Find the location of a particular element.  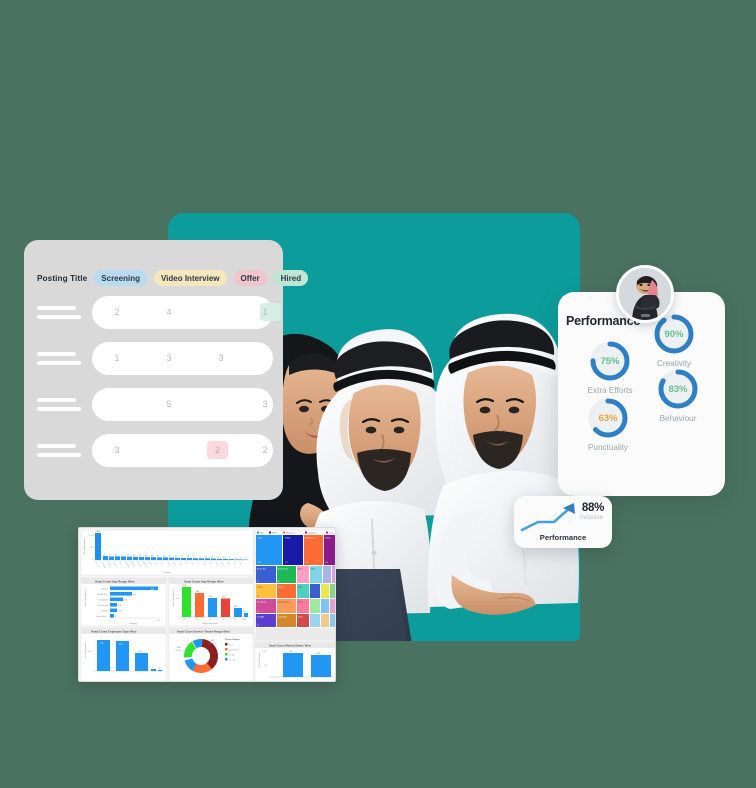

cell-video-interview: 5 is located at coordinates (169, 404).